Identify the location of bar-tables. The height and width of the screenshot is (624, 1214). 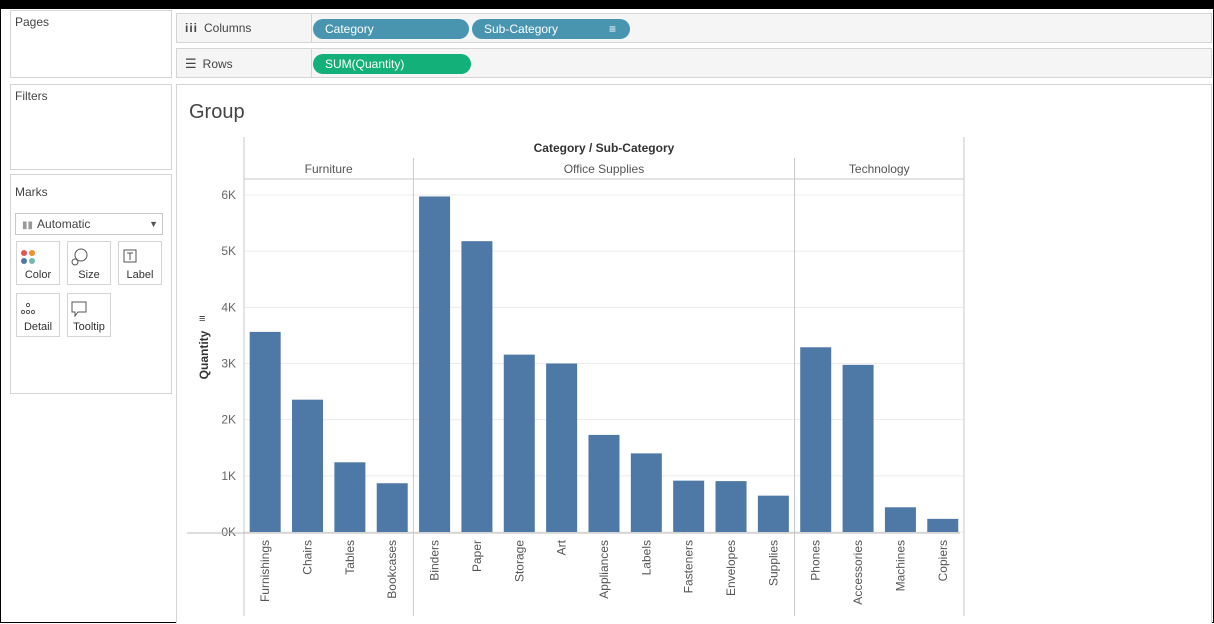
(350, 497).